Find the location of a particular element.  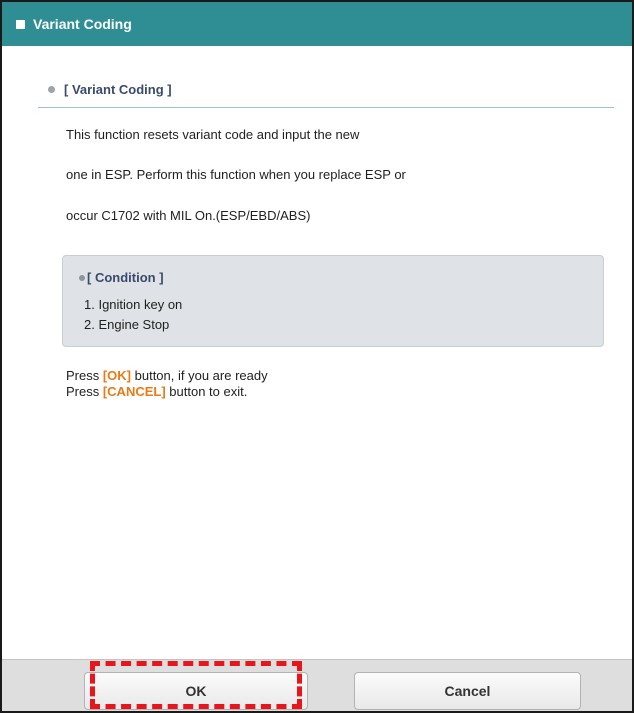

window-title: Variant Coding is located at coordinates (82, 24).